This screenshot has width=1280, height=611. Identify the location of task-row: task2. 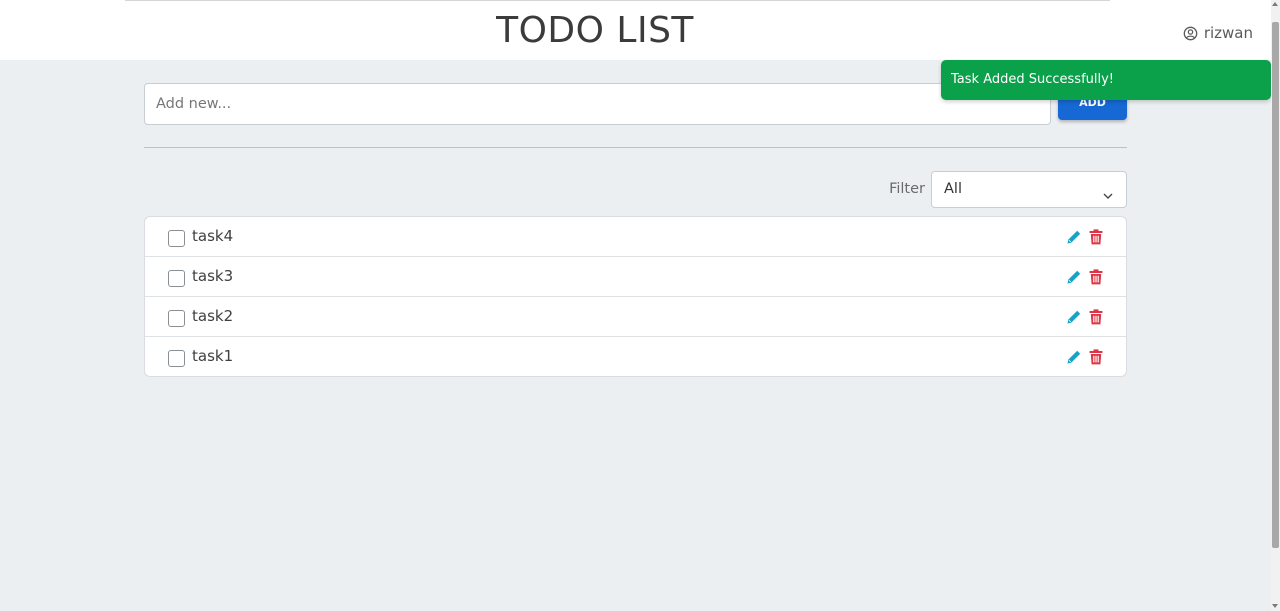
(635, 317).